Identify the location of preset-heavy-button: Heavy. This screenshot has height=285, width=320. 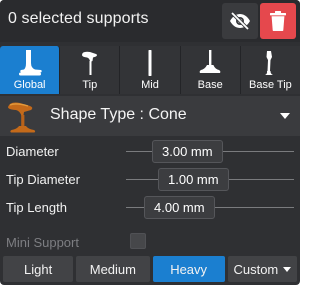
(188, 269).